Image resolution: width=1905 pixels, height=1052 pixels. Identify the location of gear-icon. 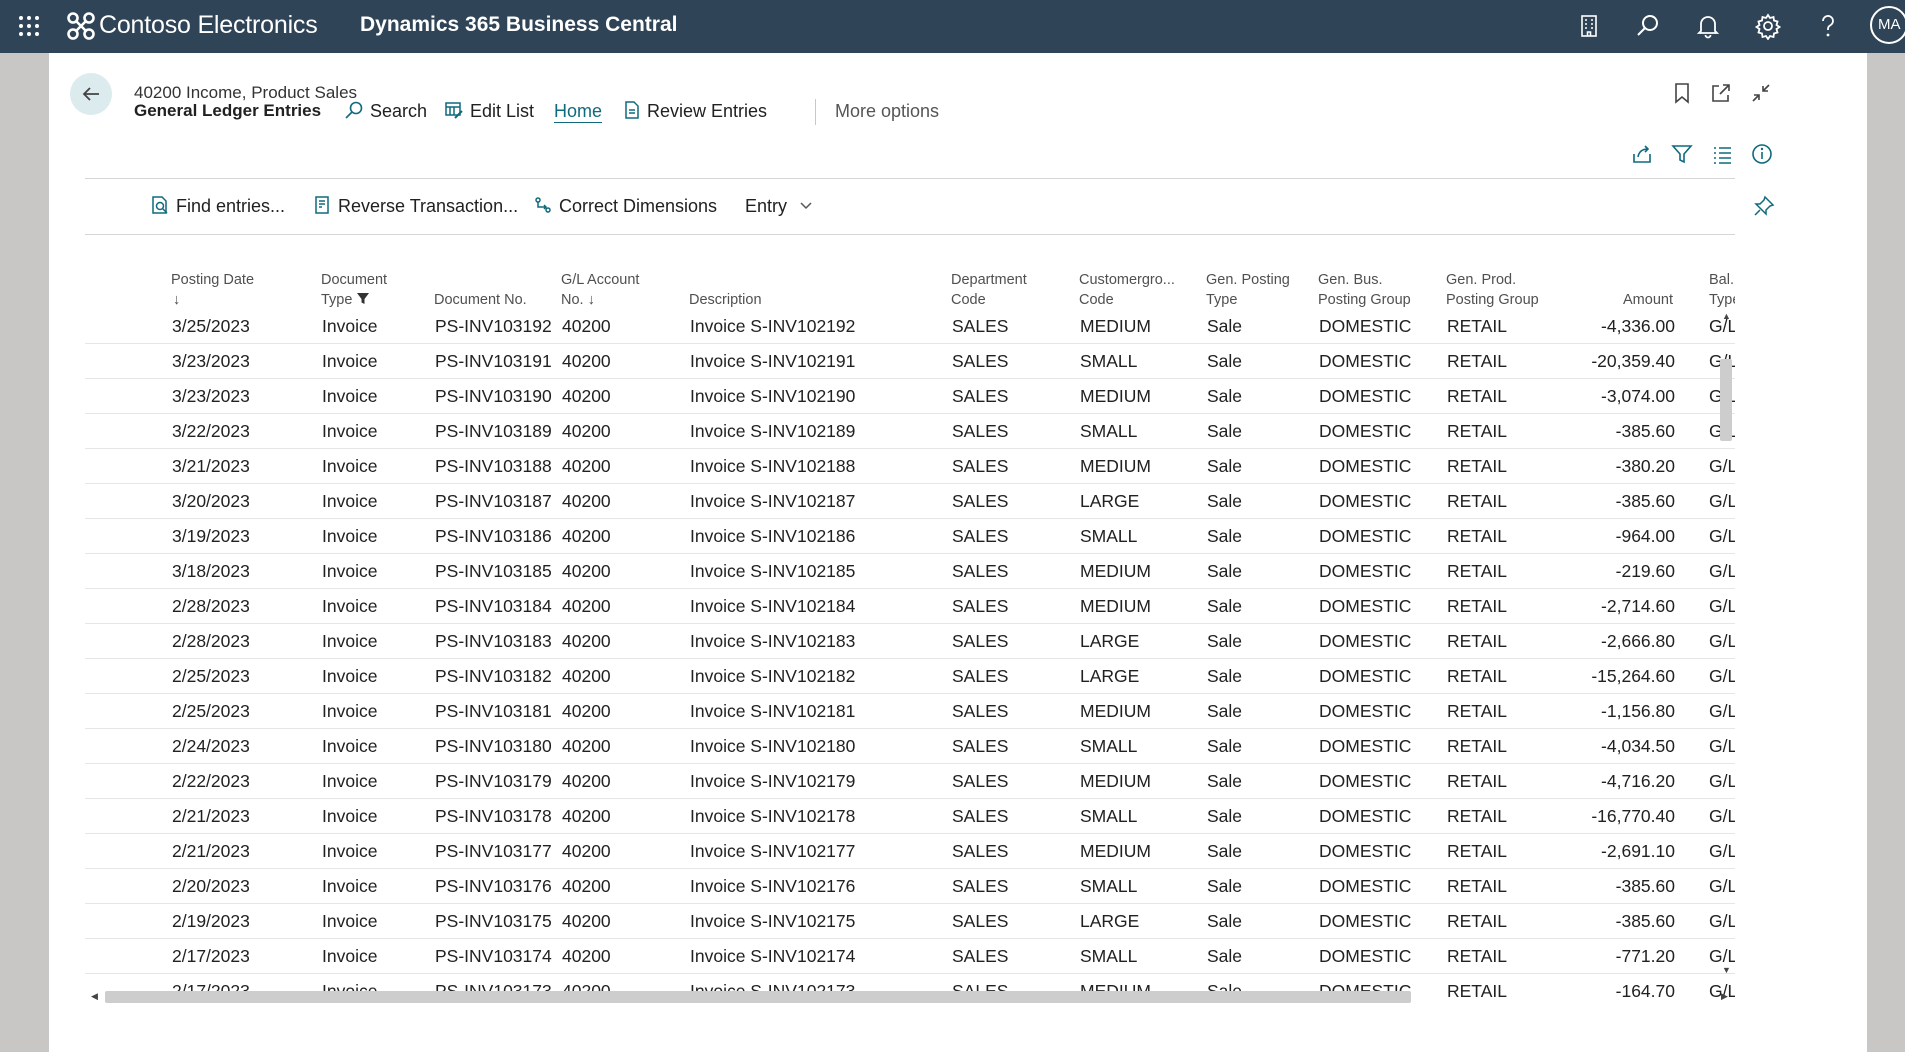
(1768, 26).